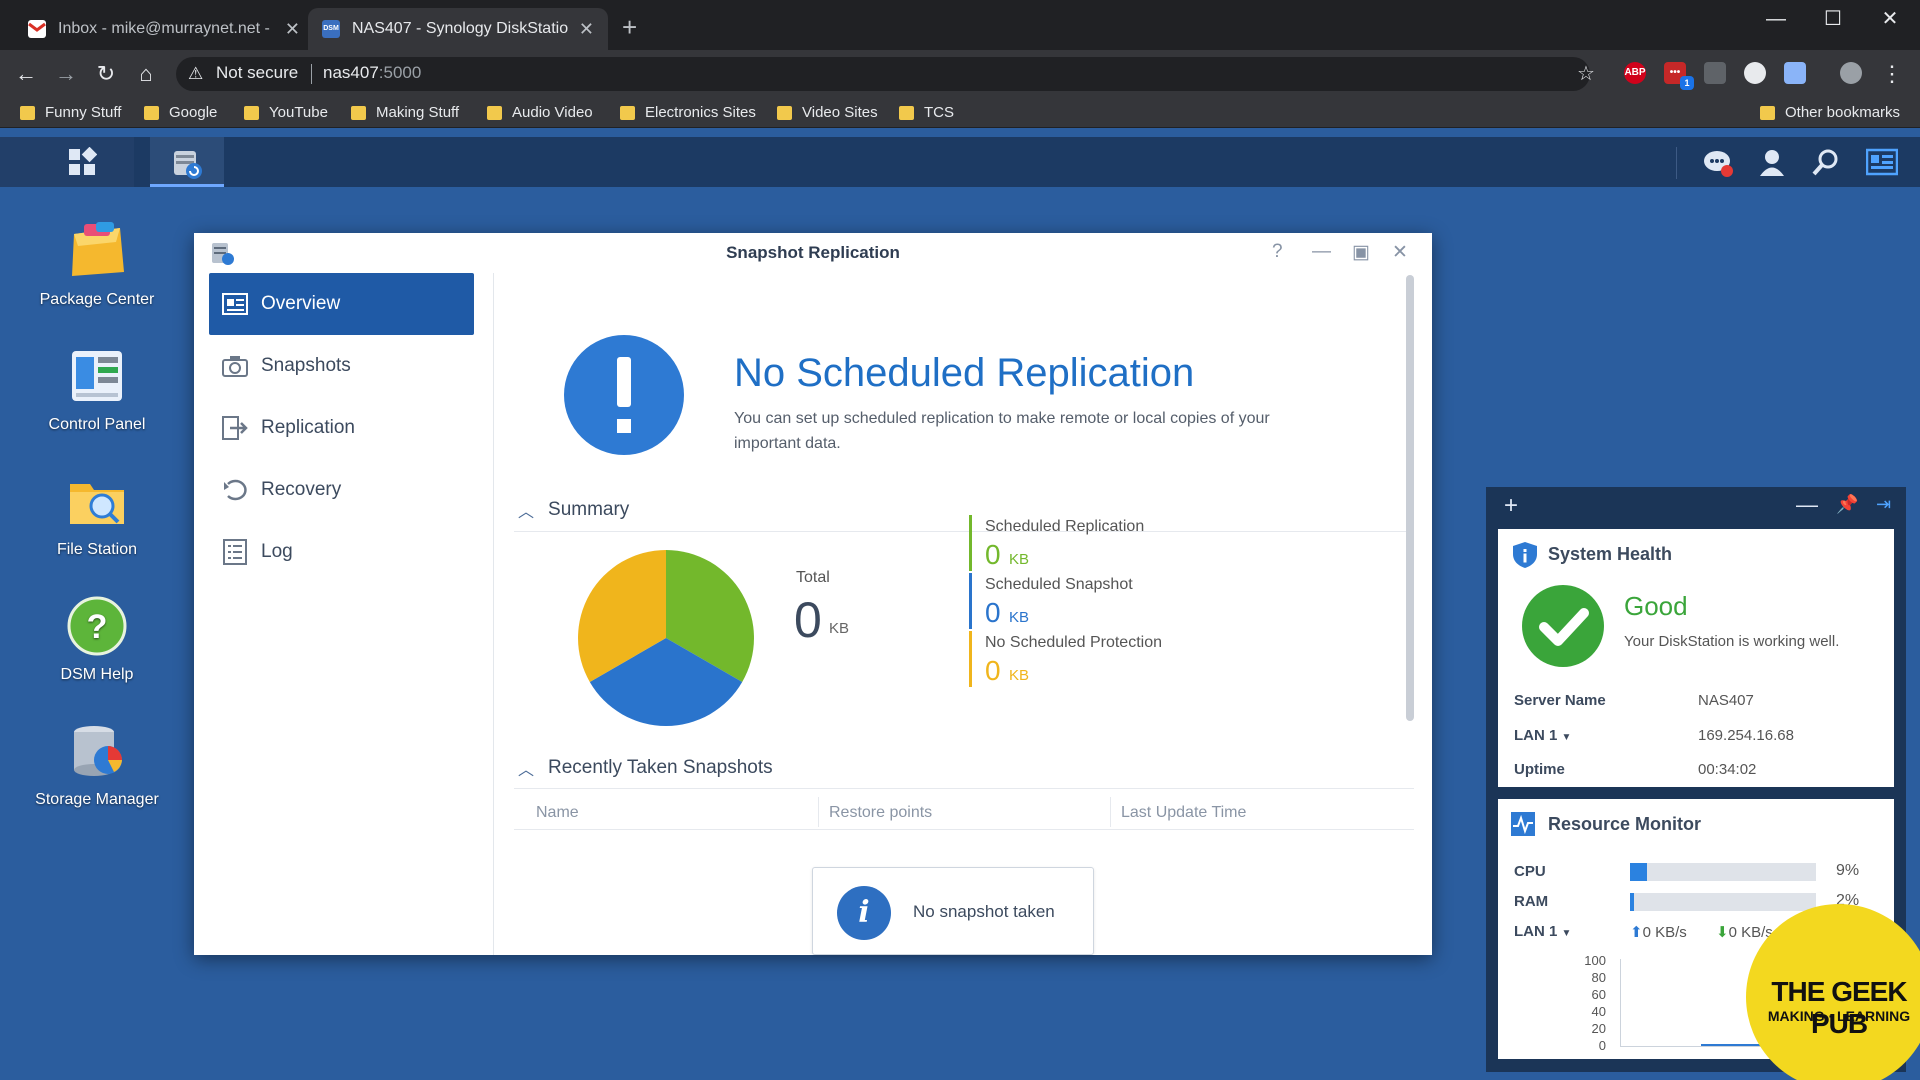  What do you see at coordinates (1542, 735) in the screenshot?
I see `lan-dropdown: LAN 1 ▼` at bounding box center [1542, 735].